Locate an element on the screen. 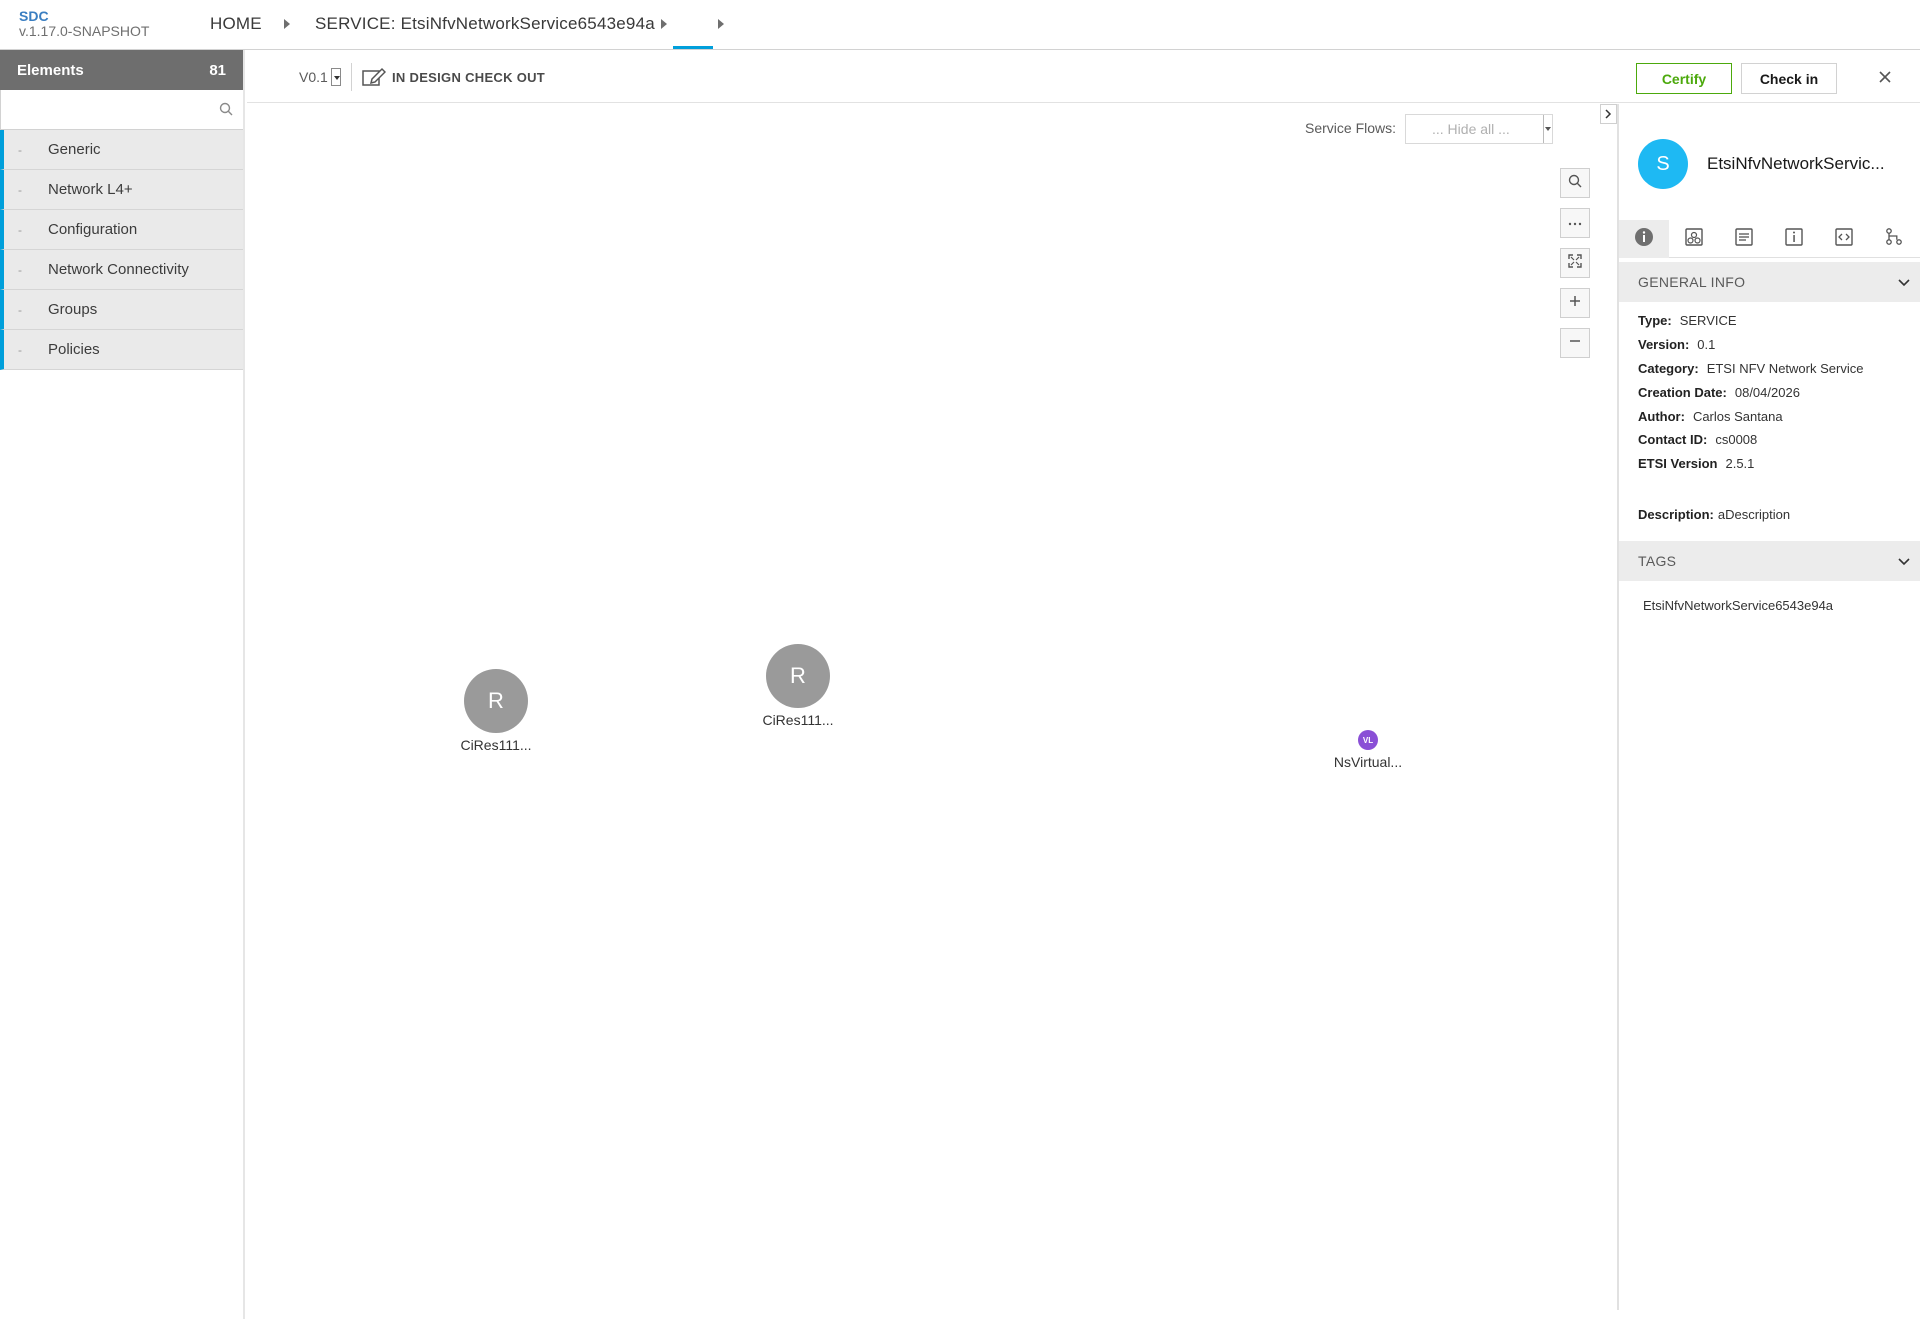 The height and width of the screenshot is (1319, 1920). fit-to-screen-button is located at coordinates (1575, 263).